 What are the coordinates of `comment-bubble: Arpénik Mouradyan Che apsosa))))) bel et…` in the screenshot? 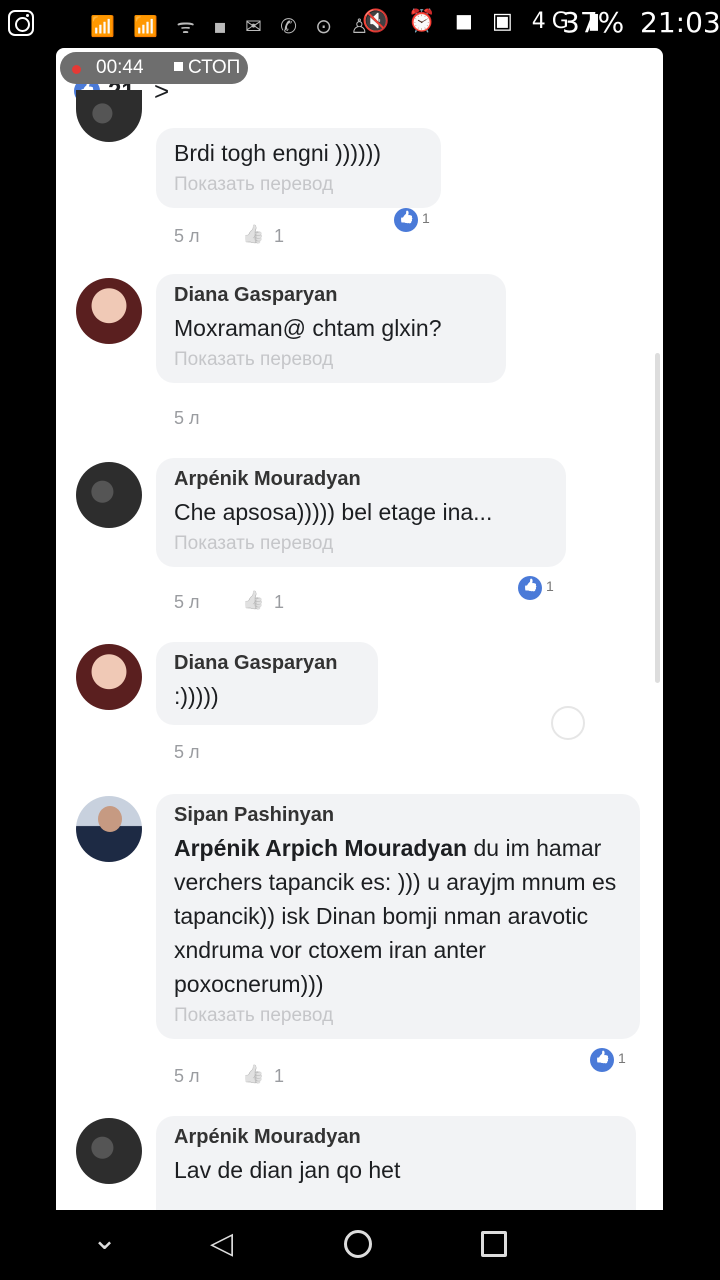 It's located at (361, 512).